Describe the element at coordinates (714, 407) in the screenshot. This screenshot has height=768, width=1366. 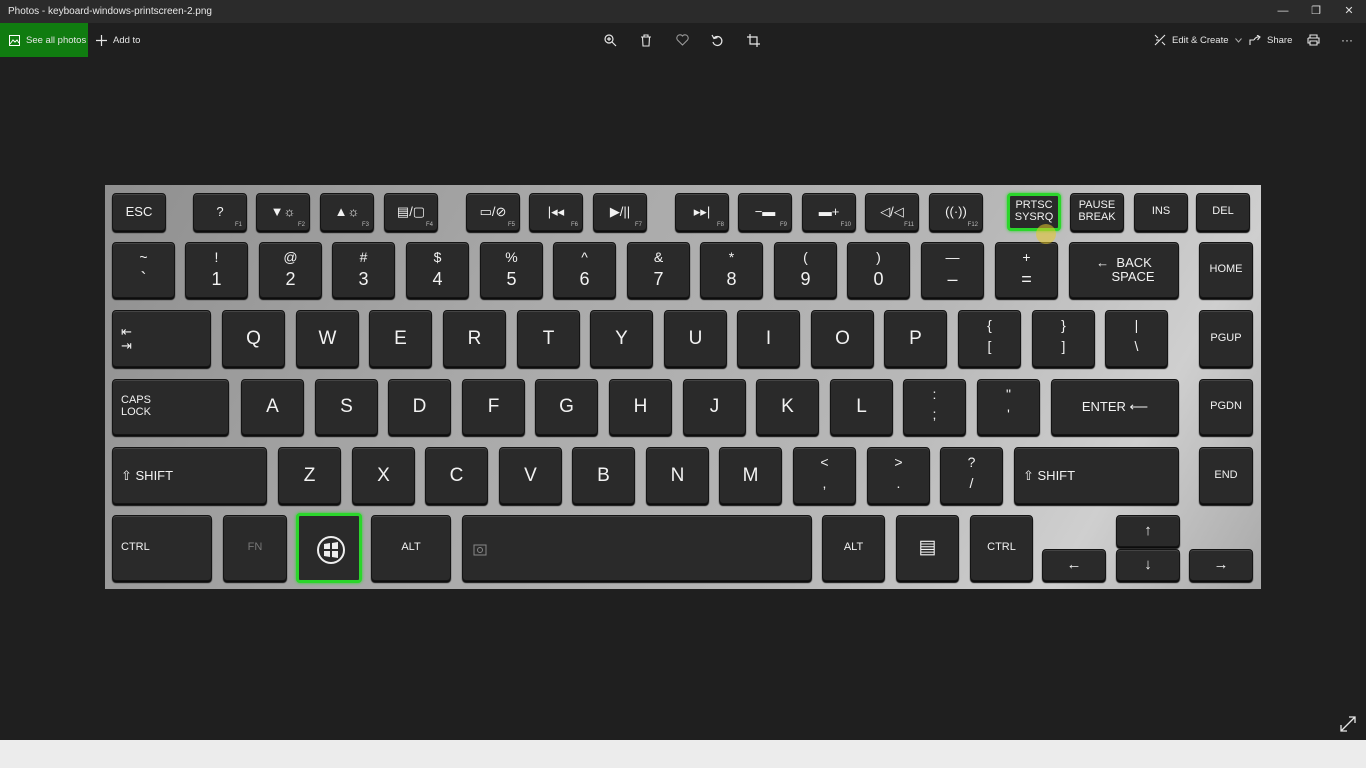
I see `key-j-label: J` at that location.